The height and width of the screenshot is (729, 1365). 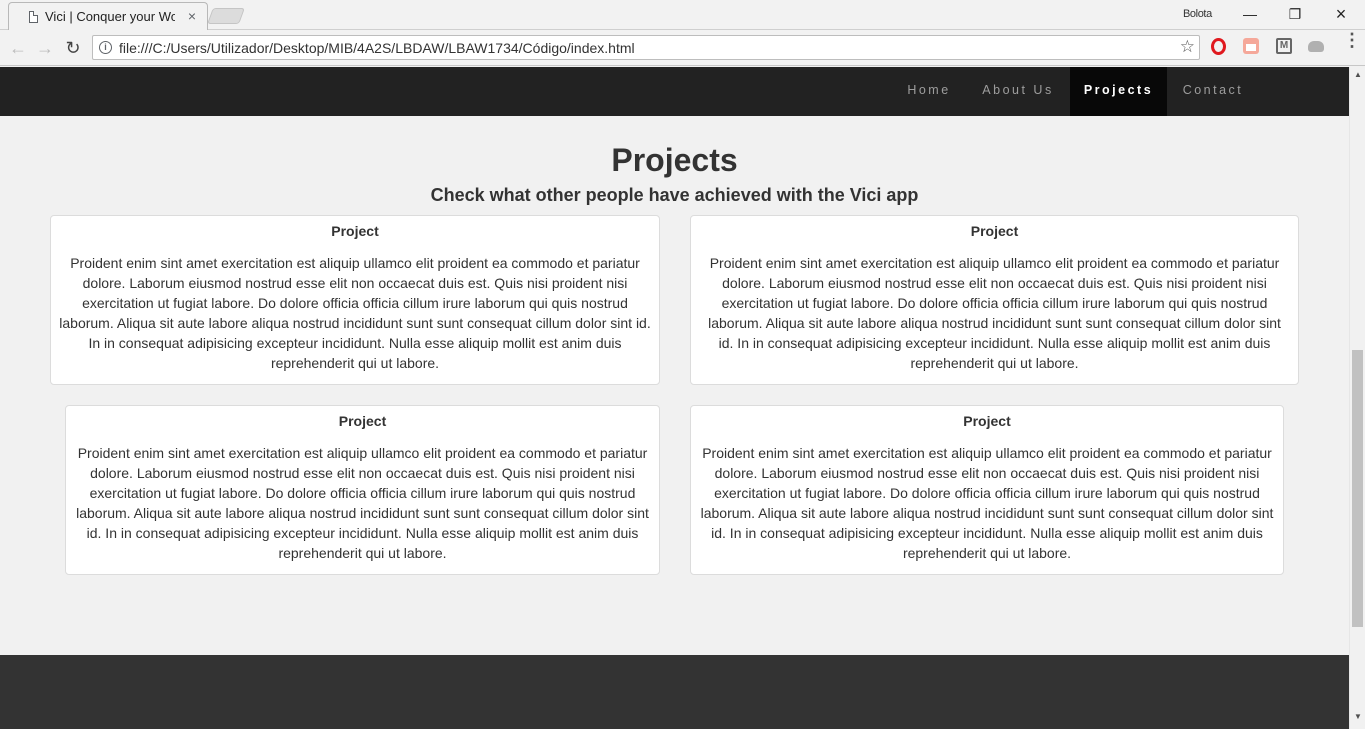 I want to click on site-footer, so click(x=674, y=692).